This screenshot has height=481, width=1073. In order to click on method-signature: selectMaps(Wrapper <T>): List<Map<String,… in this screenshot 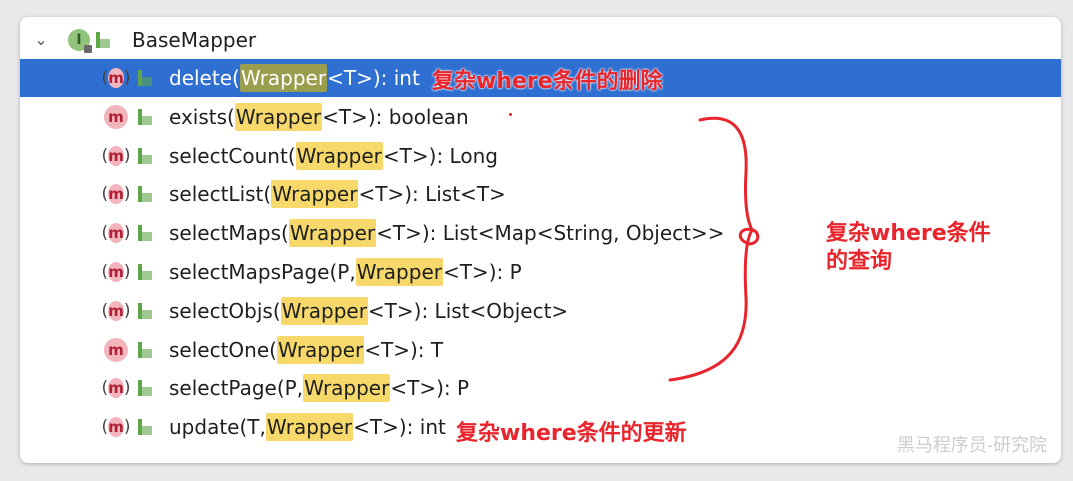, I will do `click(447, 233)`.